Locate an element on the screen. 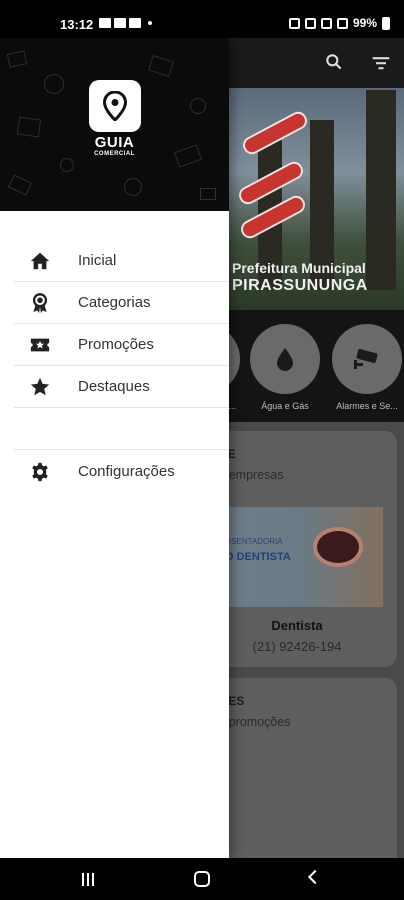 The width and height of the screenshot is (404, 900). map-pin-icon is located at coordinates (115, 106).